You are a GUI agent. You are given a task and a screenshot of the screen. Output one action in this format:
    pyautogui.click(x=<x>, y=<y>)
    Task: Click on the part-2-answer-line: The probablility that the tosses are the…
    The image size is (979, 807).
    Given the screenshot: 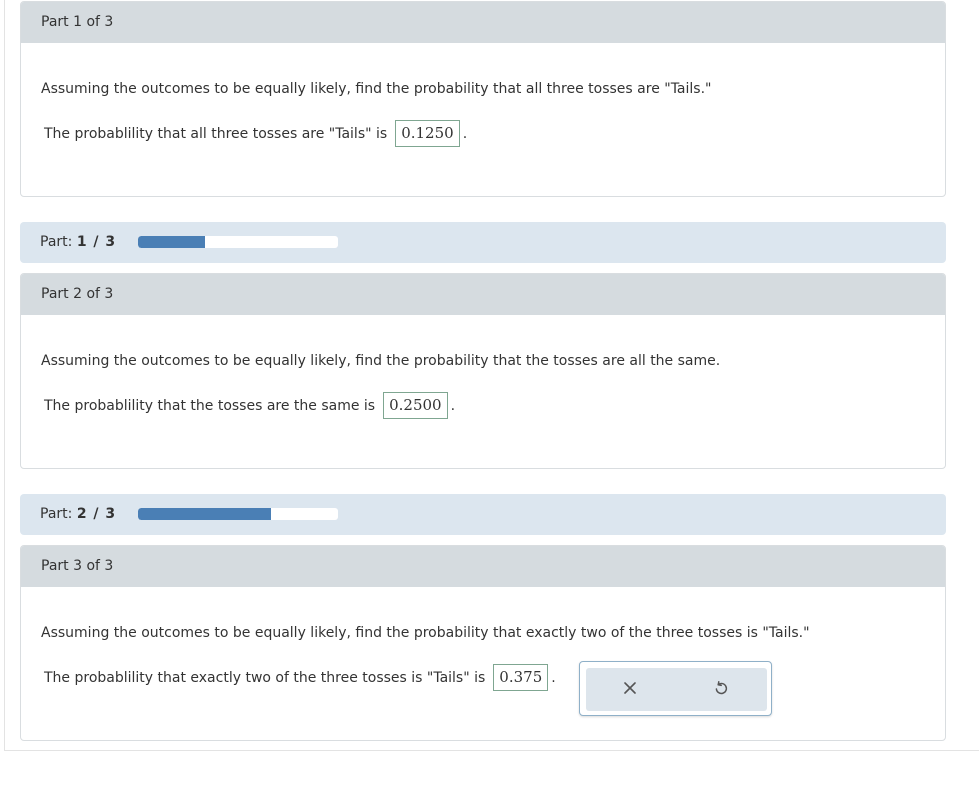 What is the action you would take?
    pyautogui.click(x=249, y=405)
    